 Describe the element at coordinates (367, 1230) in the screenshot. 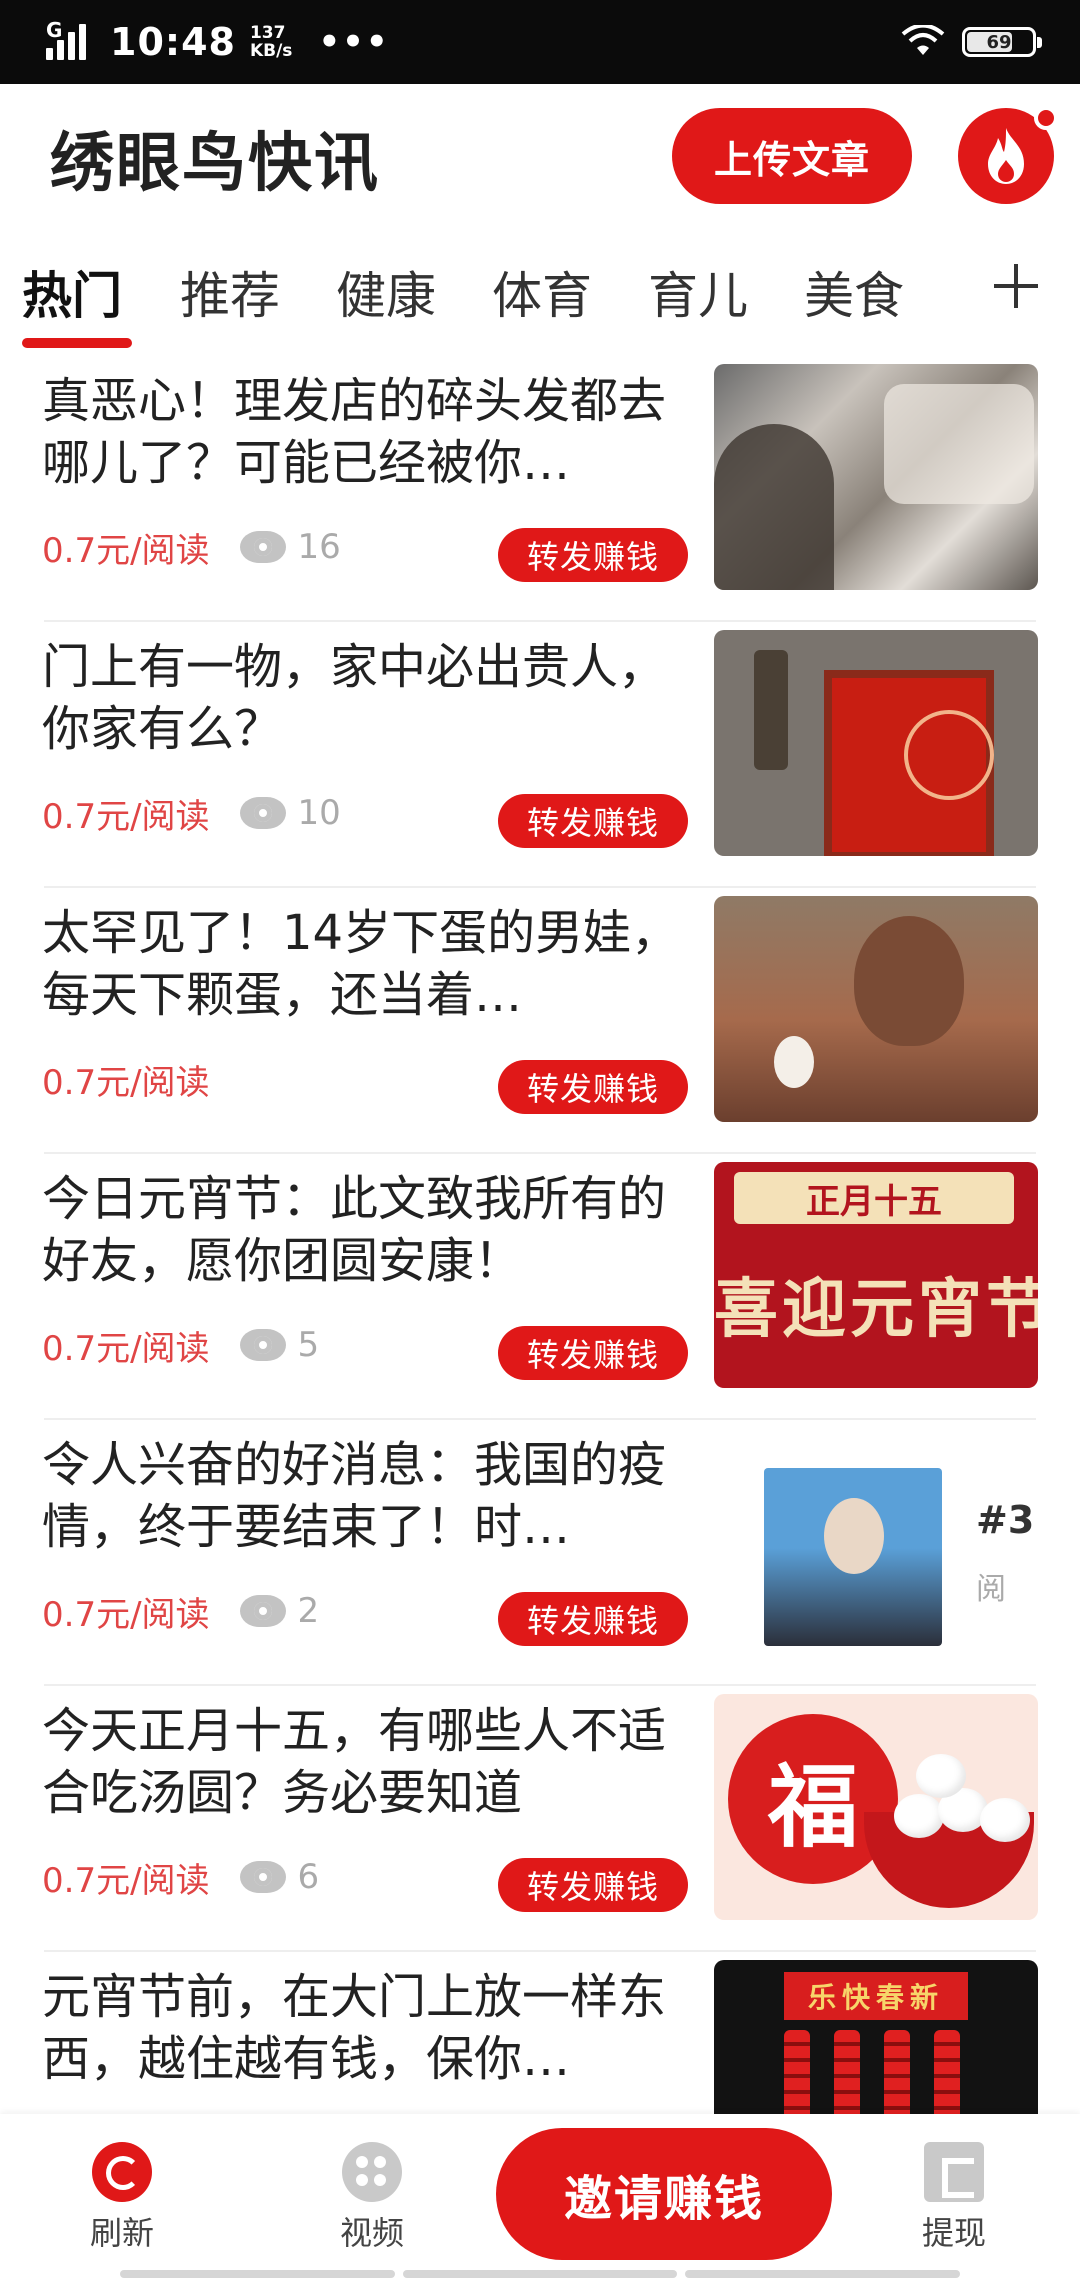

I see `article-title: 今日元宵节：此文致我所有的好友，愿你团圆安康！` at that location.